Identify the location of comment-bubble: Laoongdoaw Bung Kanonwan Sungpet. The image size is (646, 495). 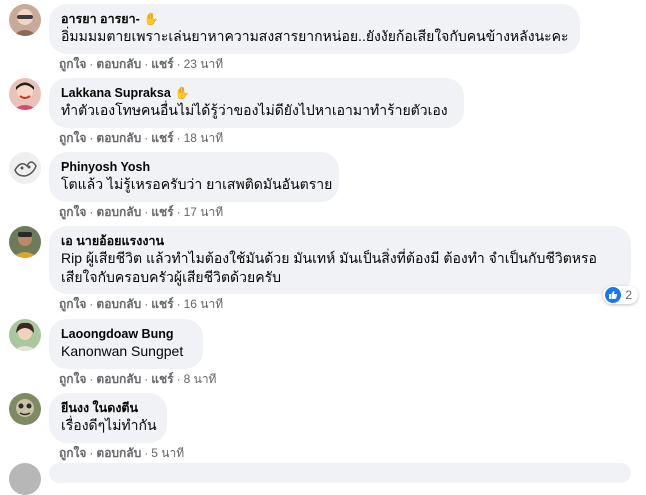
(126, 344).